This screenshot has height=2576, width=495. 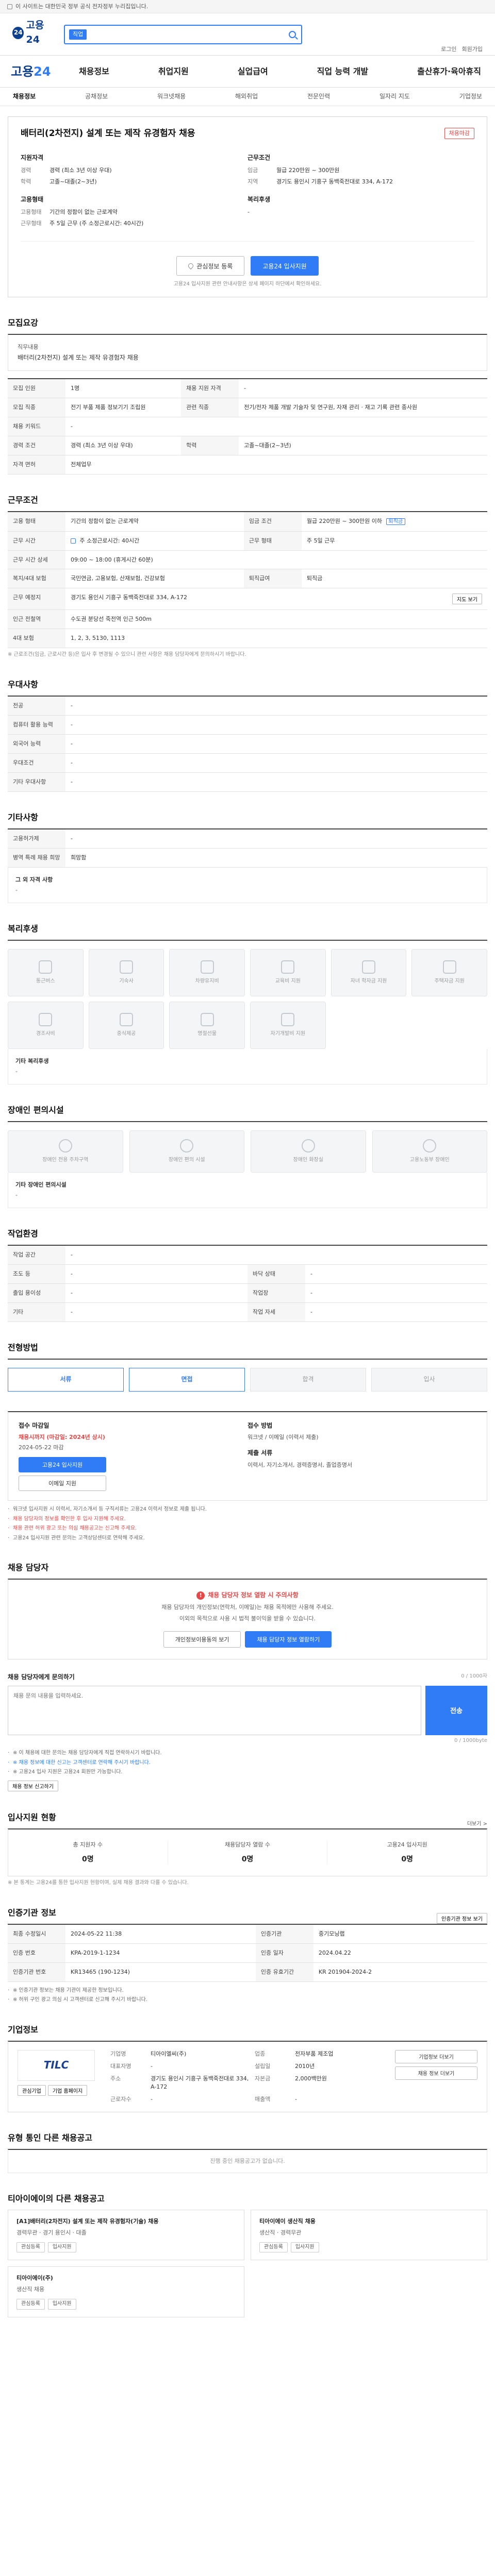 I want to click on company-value: 2,000백만원, so click(x=311, y=2078).